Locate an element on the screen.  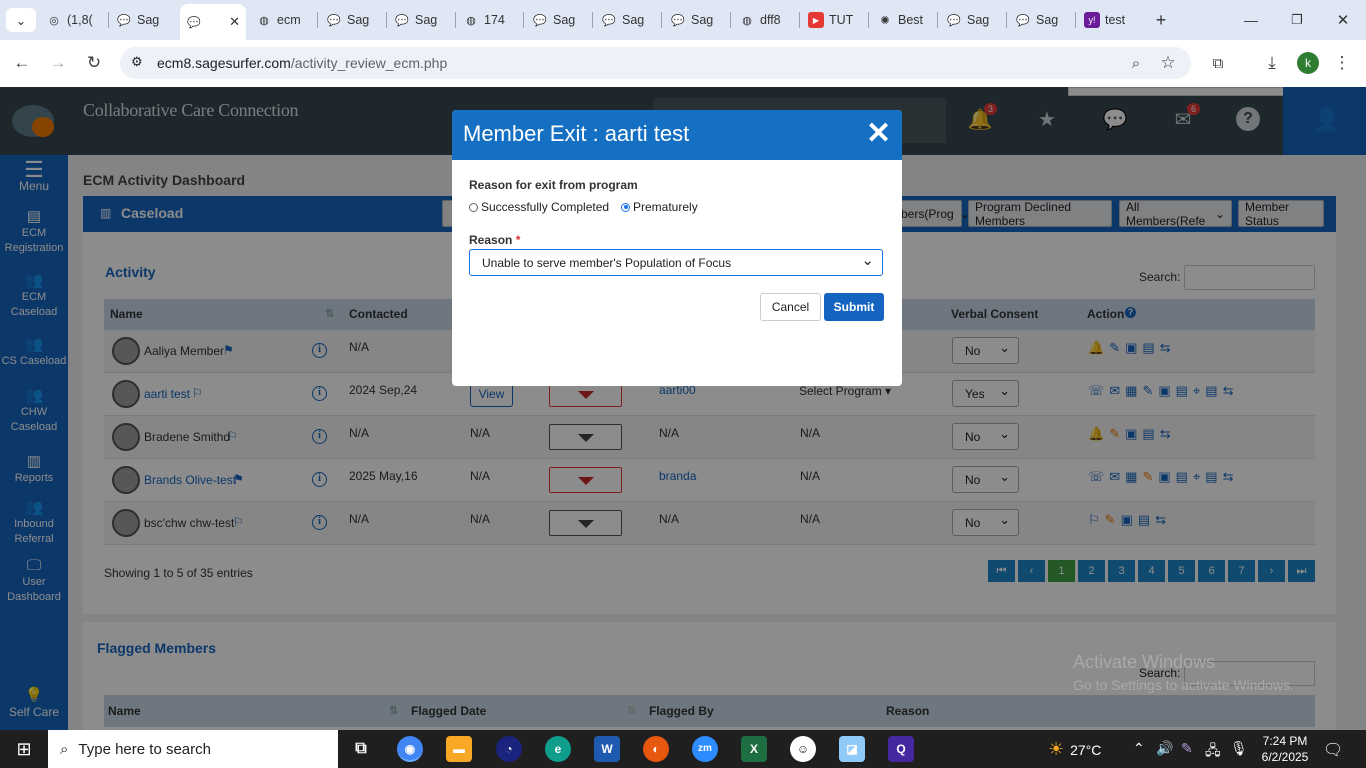
close-tab-icon: ✕ is located at coordinates (234, 22).